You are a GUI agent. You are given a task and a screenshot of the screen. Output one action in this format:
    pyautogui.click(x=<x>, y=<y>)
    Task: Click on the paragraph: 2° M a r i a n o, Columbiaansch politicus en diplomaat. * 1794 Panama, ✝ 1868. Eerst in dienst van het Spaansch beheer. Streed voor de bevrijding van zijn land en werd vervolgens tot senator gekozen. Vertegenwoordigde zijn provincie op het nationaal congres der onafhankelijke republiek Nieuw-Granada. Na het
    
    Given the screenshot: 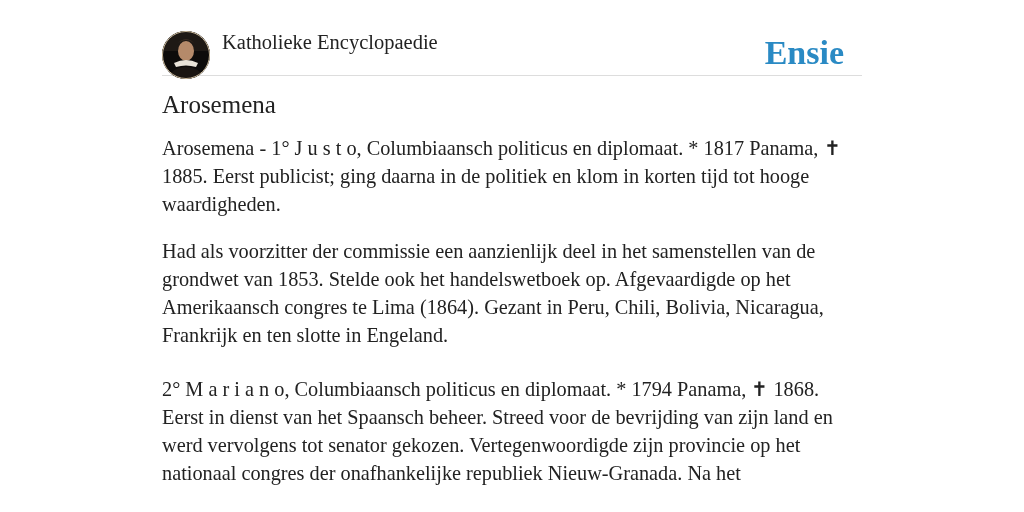 What is the action you would take?
    pyautogui.click(x=498, y=432)
    